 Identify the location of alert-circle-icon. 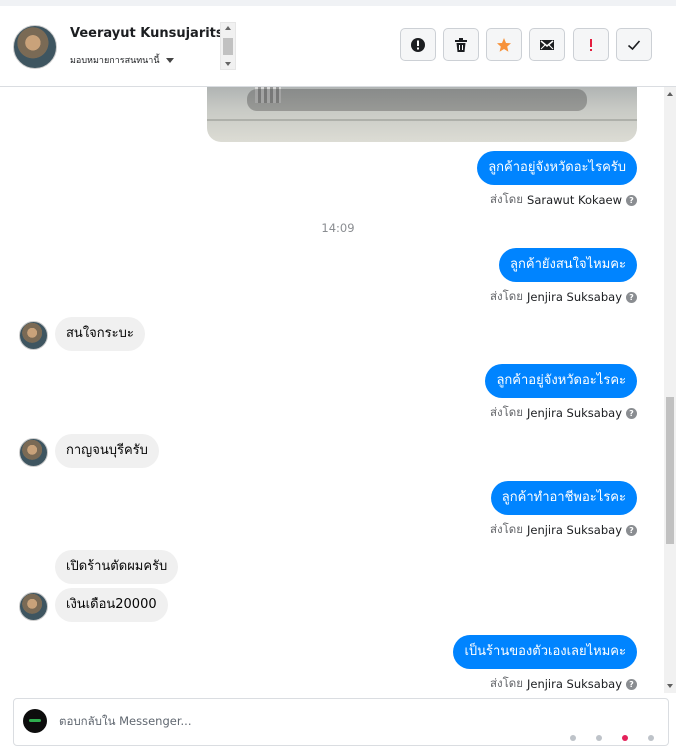
(418, 44).